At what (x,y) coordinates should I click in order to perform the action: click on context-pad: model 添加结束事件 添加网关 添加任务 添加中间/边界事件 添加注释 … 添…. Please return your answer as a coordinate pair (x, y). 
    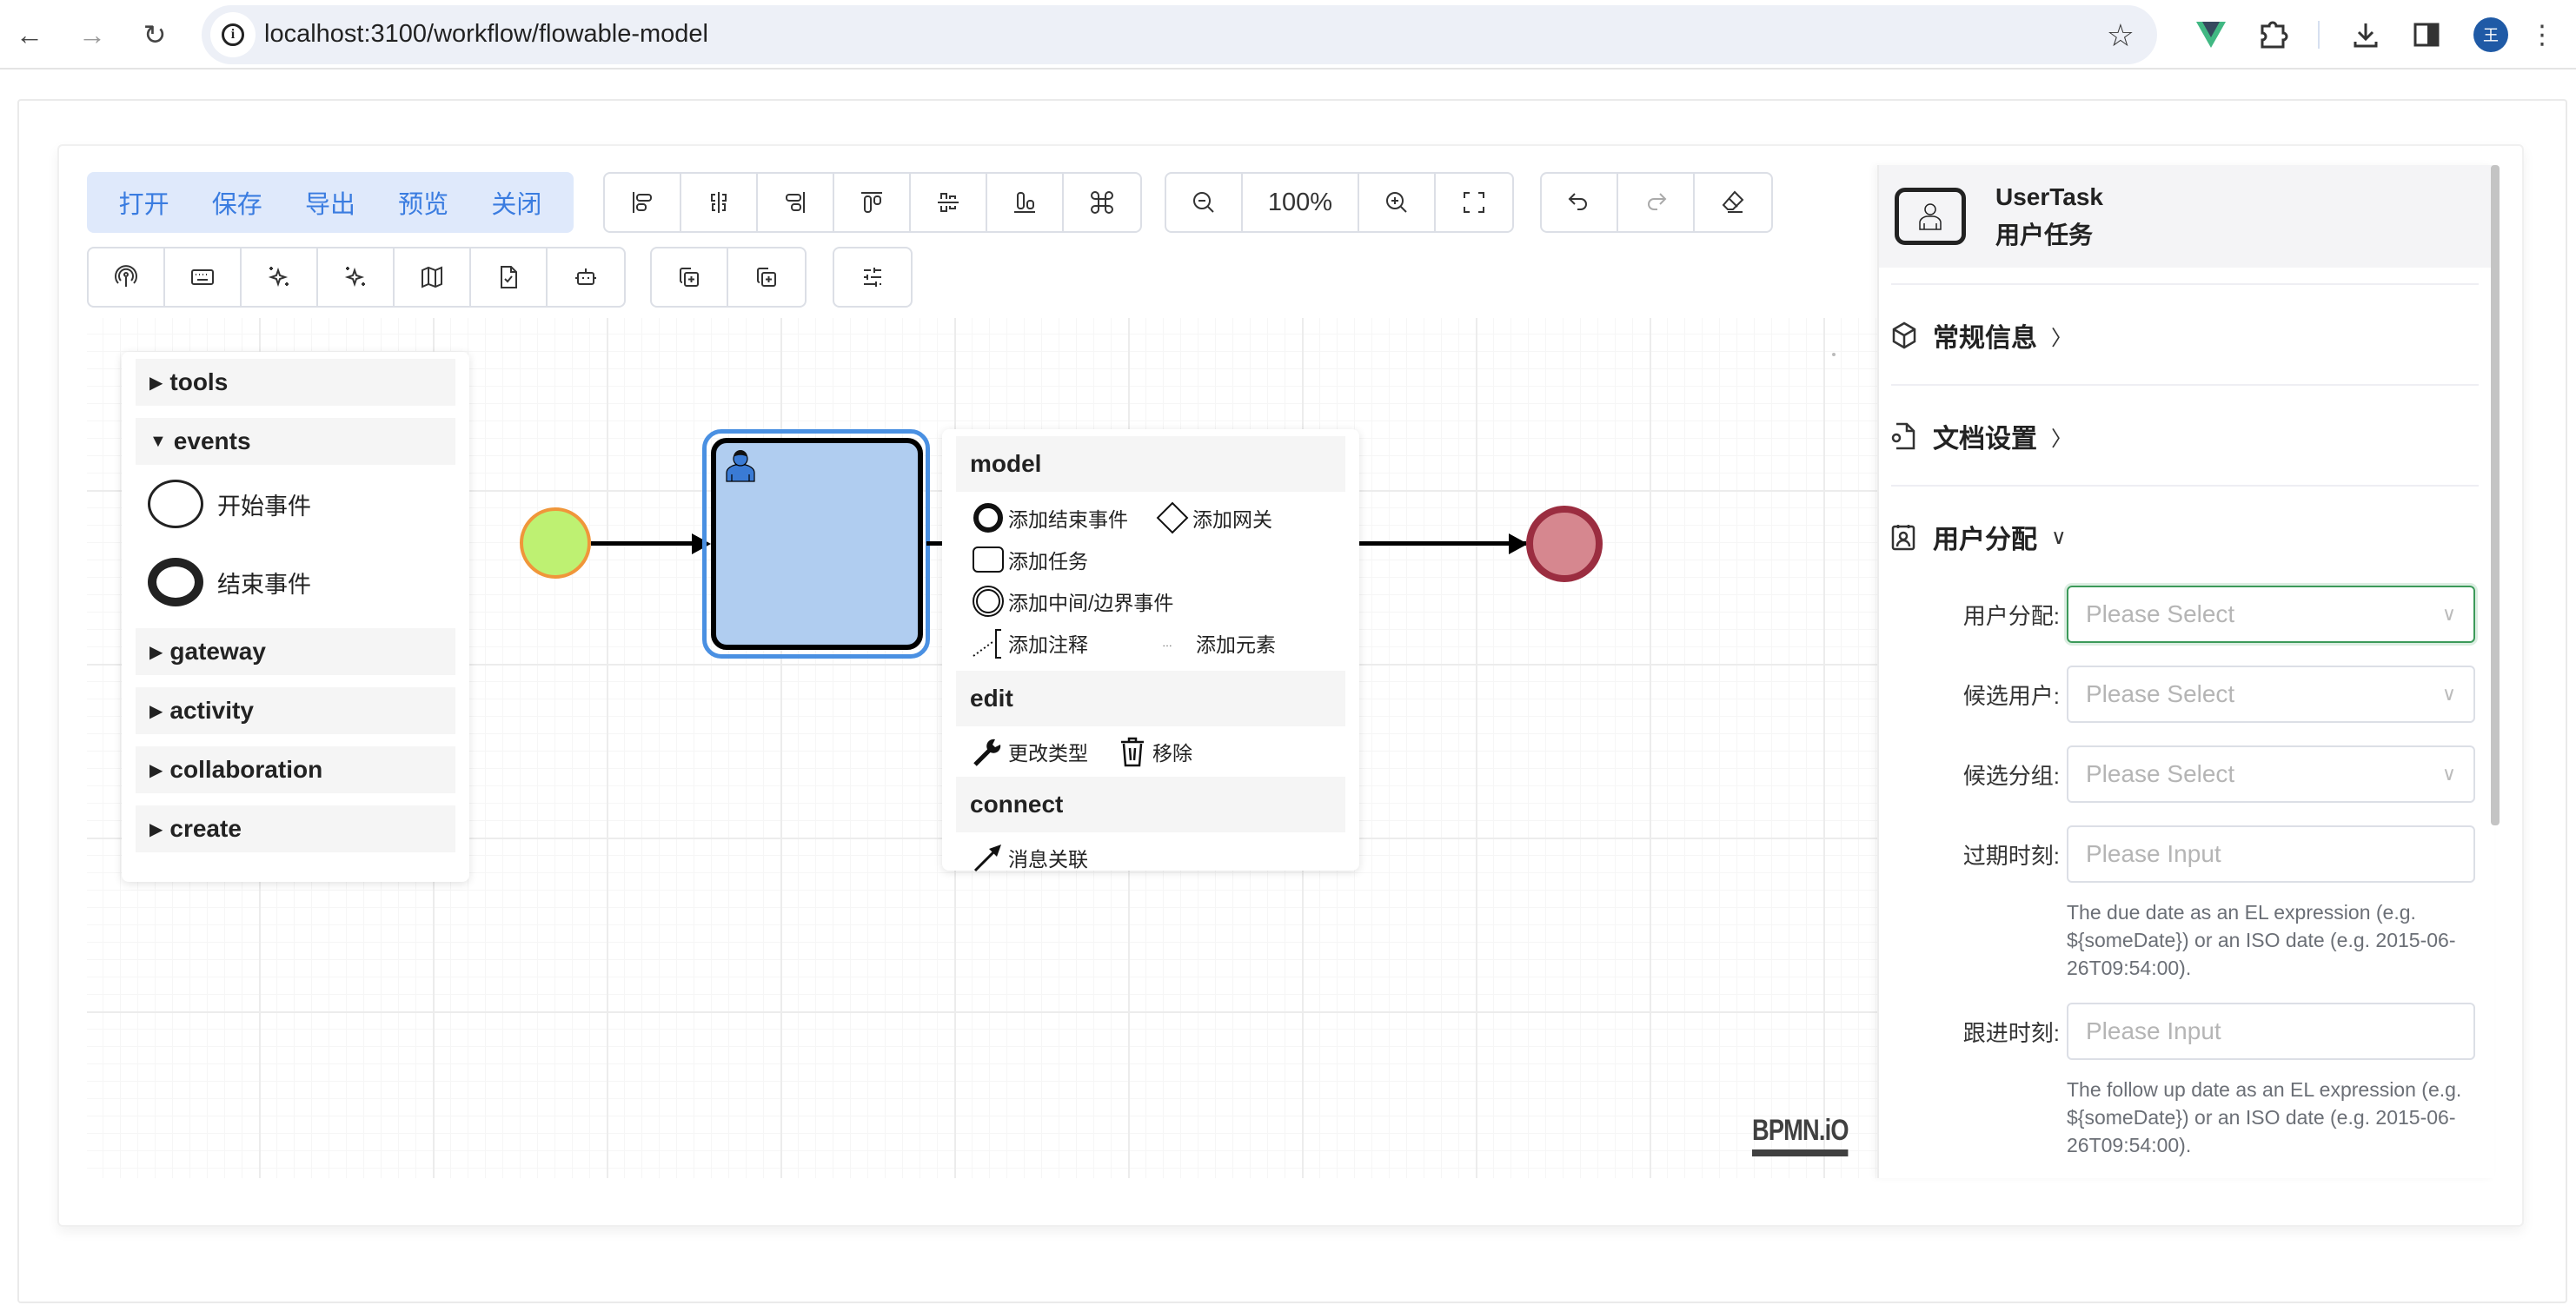
    Looking at the image, I should click on (1150, 651).